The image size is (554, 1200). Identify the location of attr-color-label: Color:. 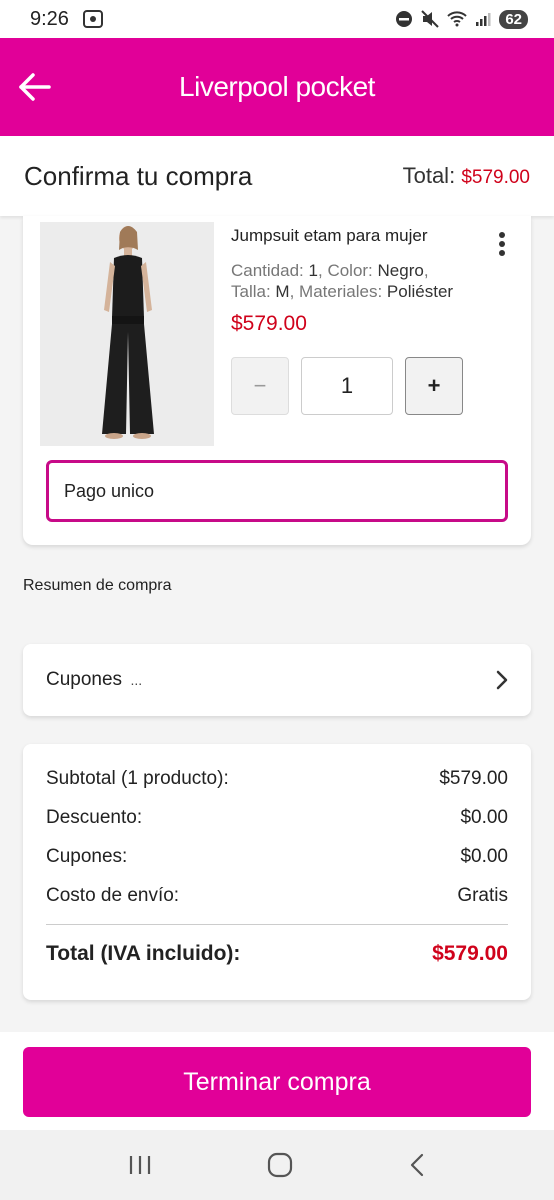
(350, 270).